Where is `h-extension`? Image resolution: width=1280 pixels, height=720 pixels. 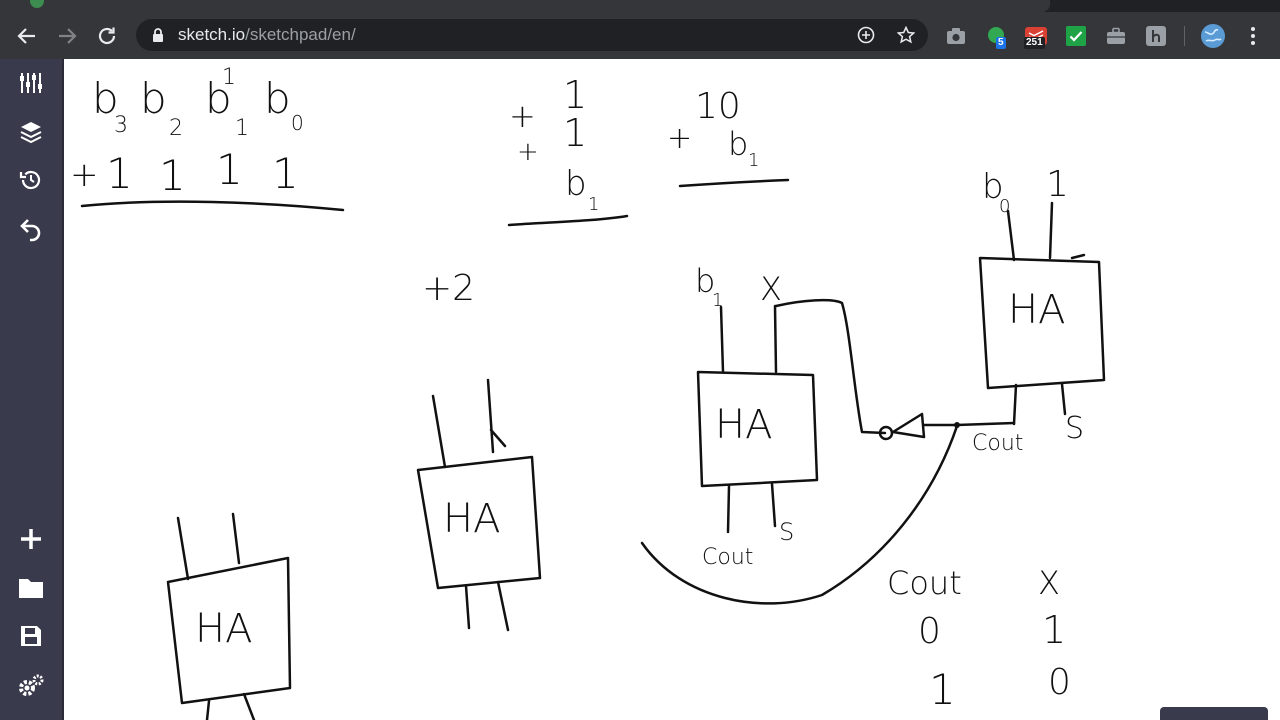
h-extension is located at coordinates (1156, 36).